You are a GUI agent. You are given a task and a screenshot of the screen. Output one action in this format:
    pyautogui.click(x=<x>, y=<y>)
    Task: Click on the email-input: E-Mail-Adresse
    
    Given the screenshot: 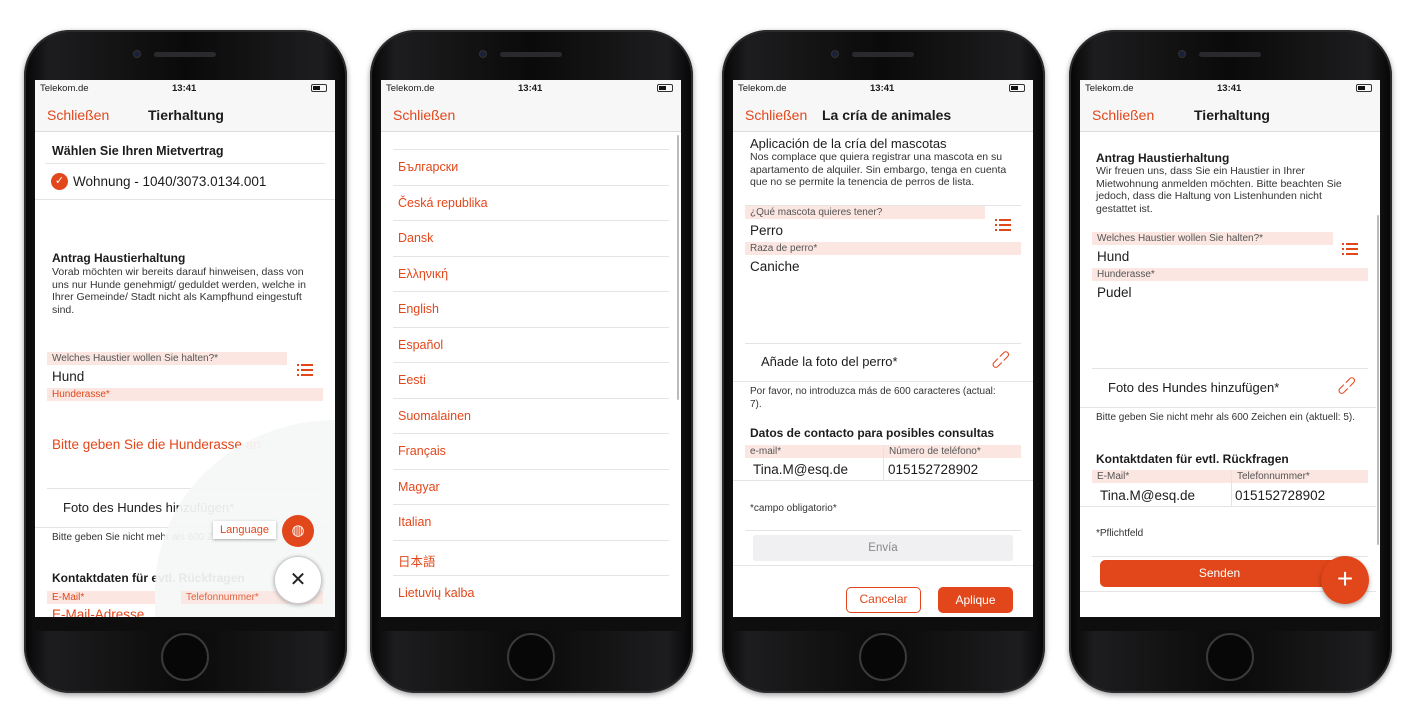 What is the action you would take?
    pyautogui.click(x=98, y=612)
    